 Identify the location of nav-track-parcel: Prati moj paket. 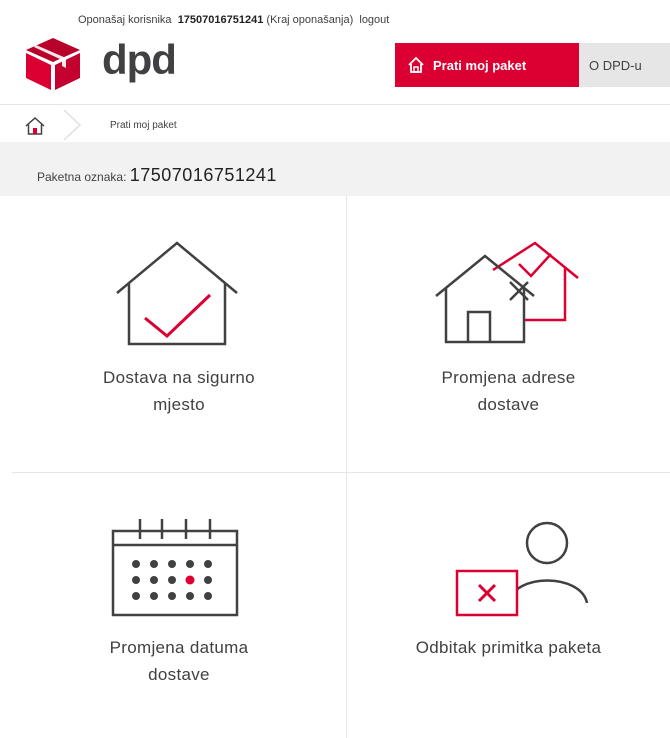
(487, 65).